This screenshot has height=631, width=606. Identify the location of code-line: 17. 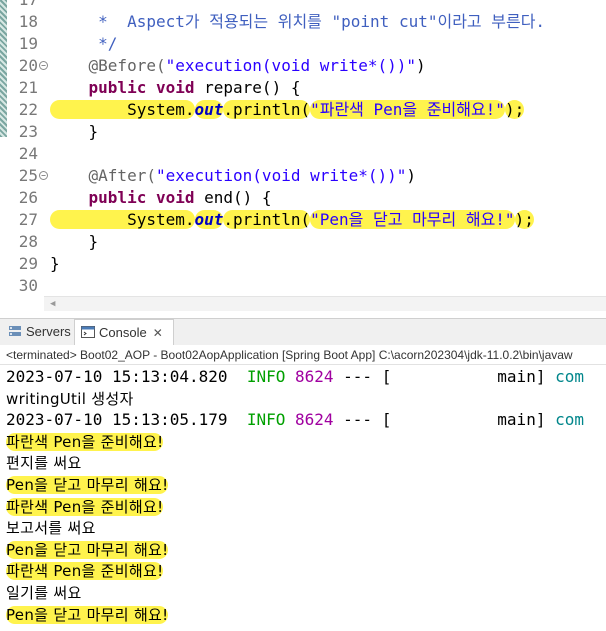
(303, 5).